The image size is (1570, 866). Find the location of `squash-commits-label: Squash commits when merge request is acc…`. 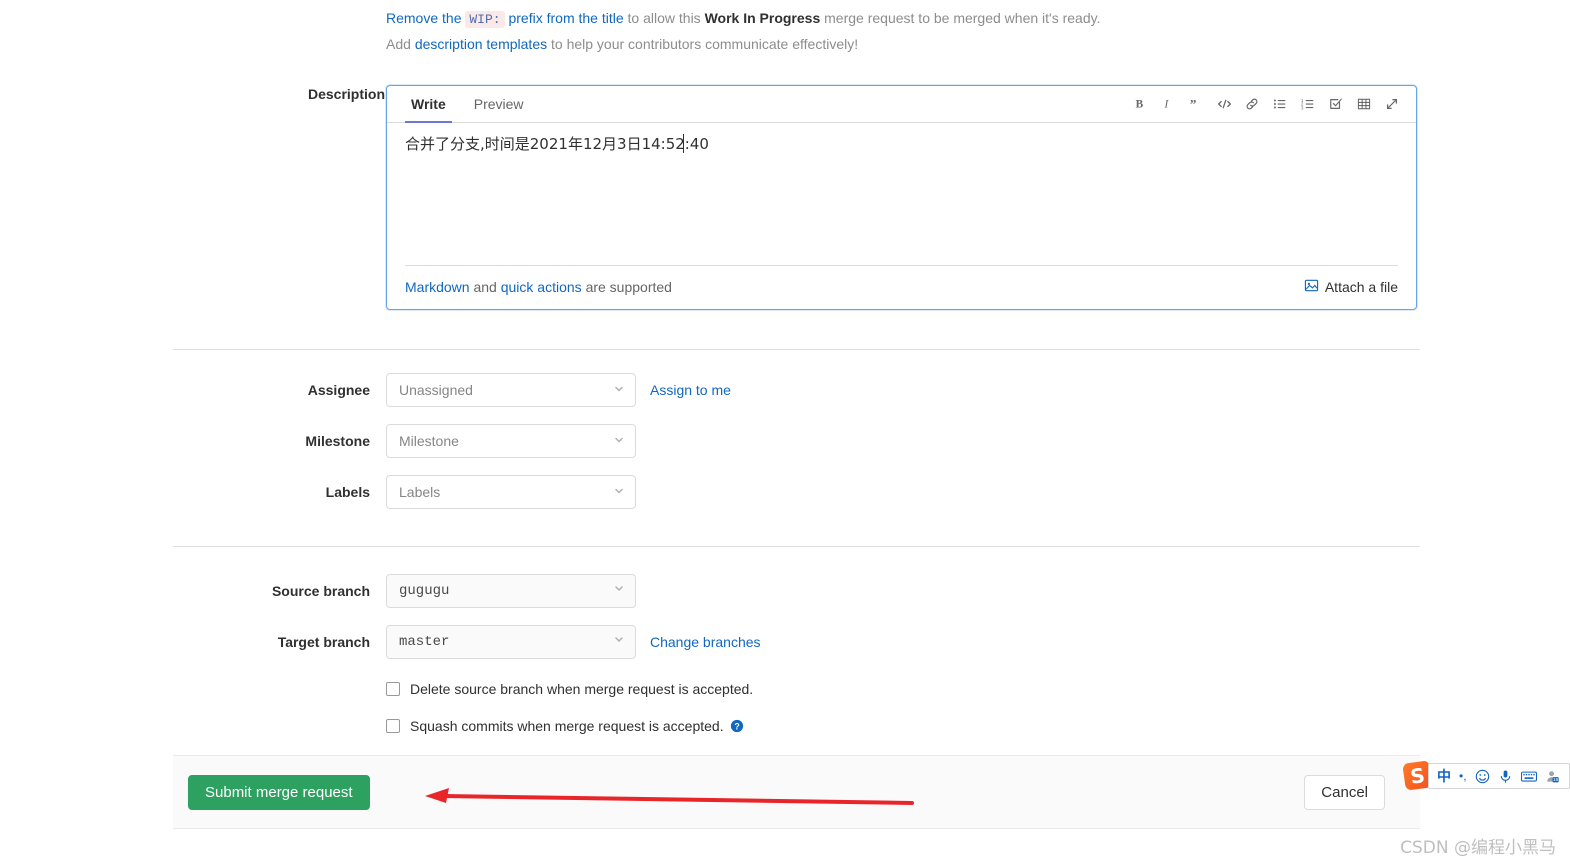

squash-commits-label: Squash commits when merge request is acc… is located at coordinates (567, 726).